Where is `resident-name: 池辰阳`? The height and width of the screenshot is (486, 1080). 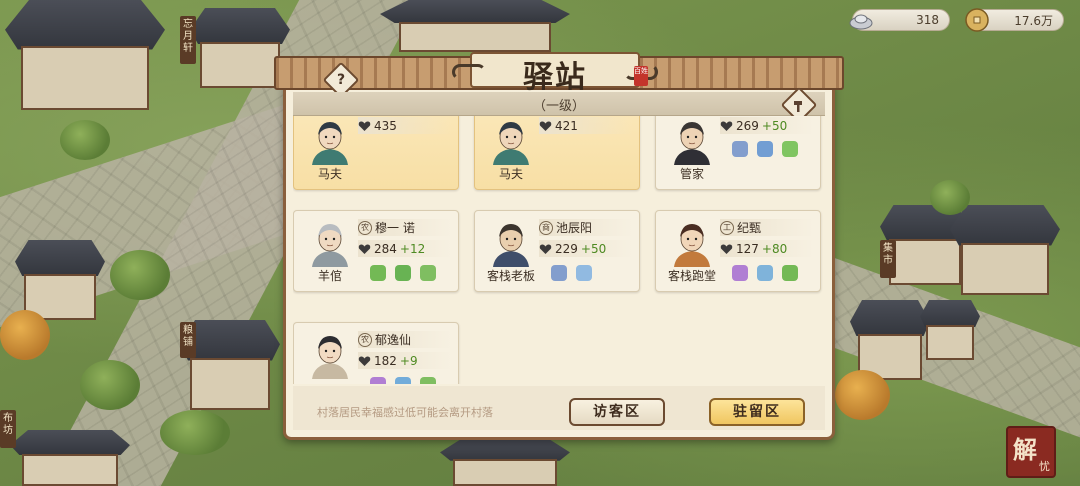
resident-name: 池辰阳 is located at coordinates (574, 228).